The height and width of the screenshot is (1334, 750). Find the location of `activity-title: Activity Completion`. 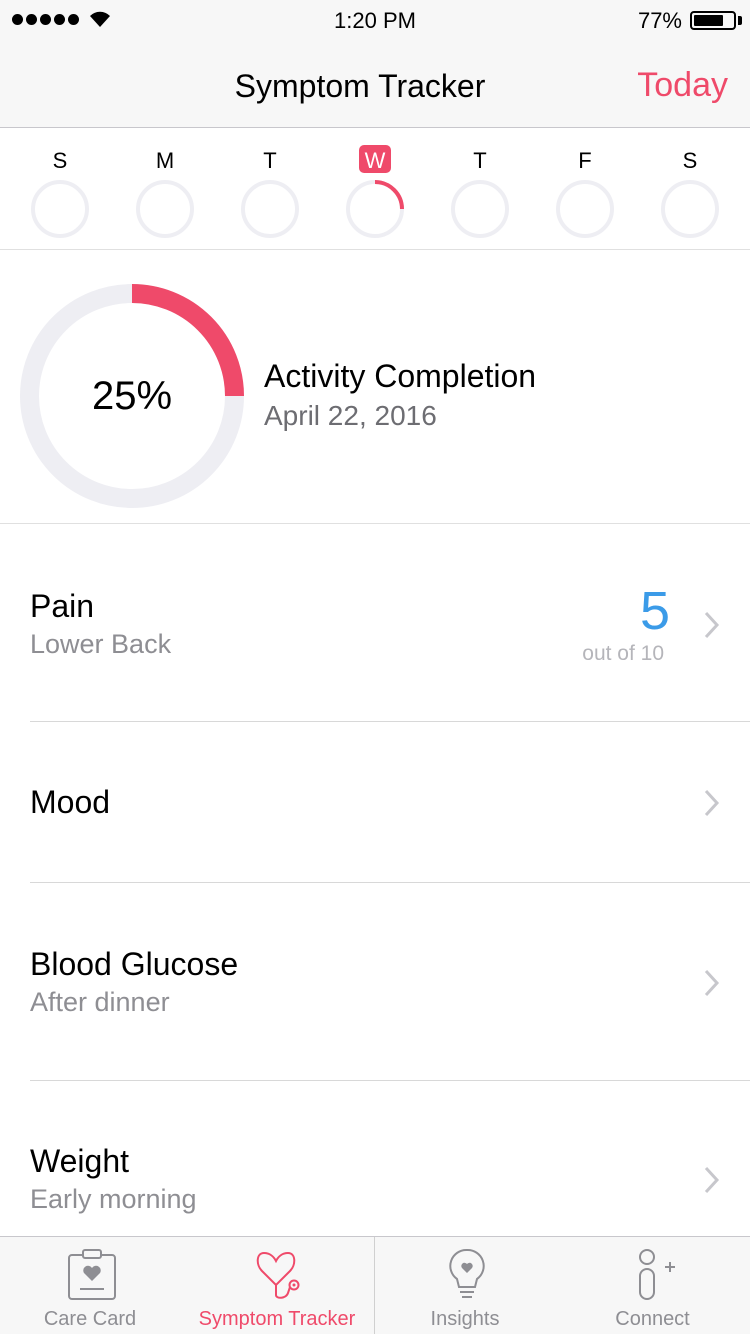

activity-title: Activity Completion is located at coordinates (400, 376).